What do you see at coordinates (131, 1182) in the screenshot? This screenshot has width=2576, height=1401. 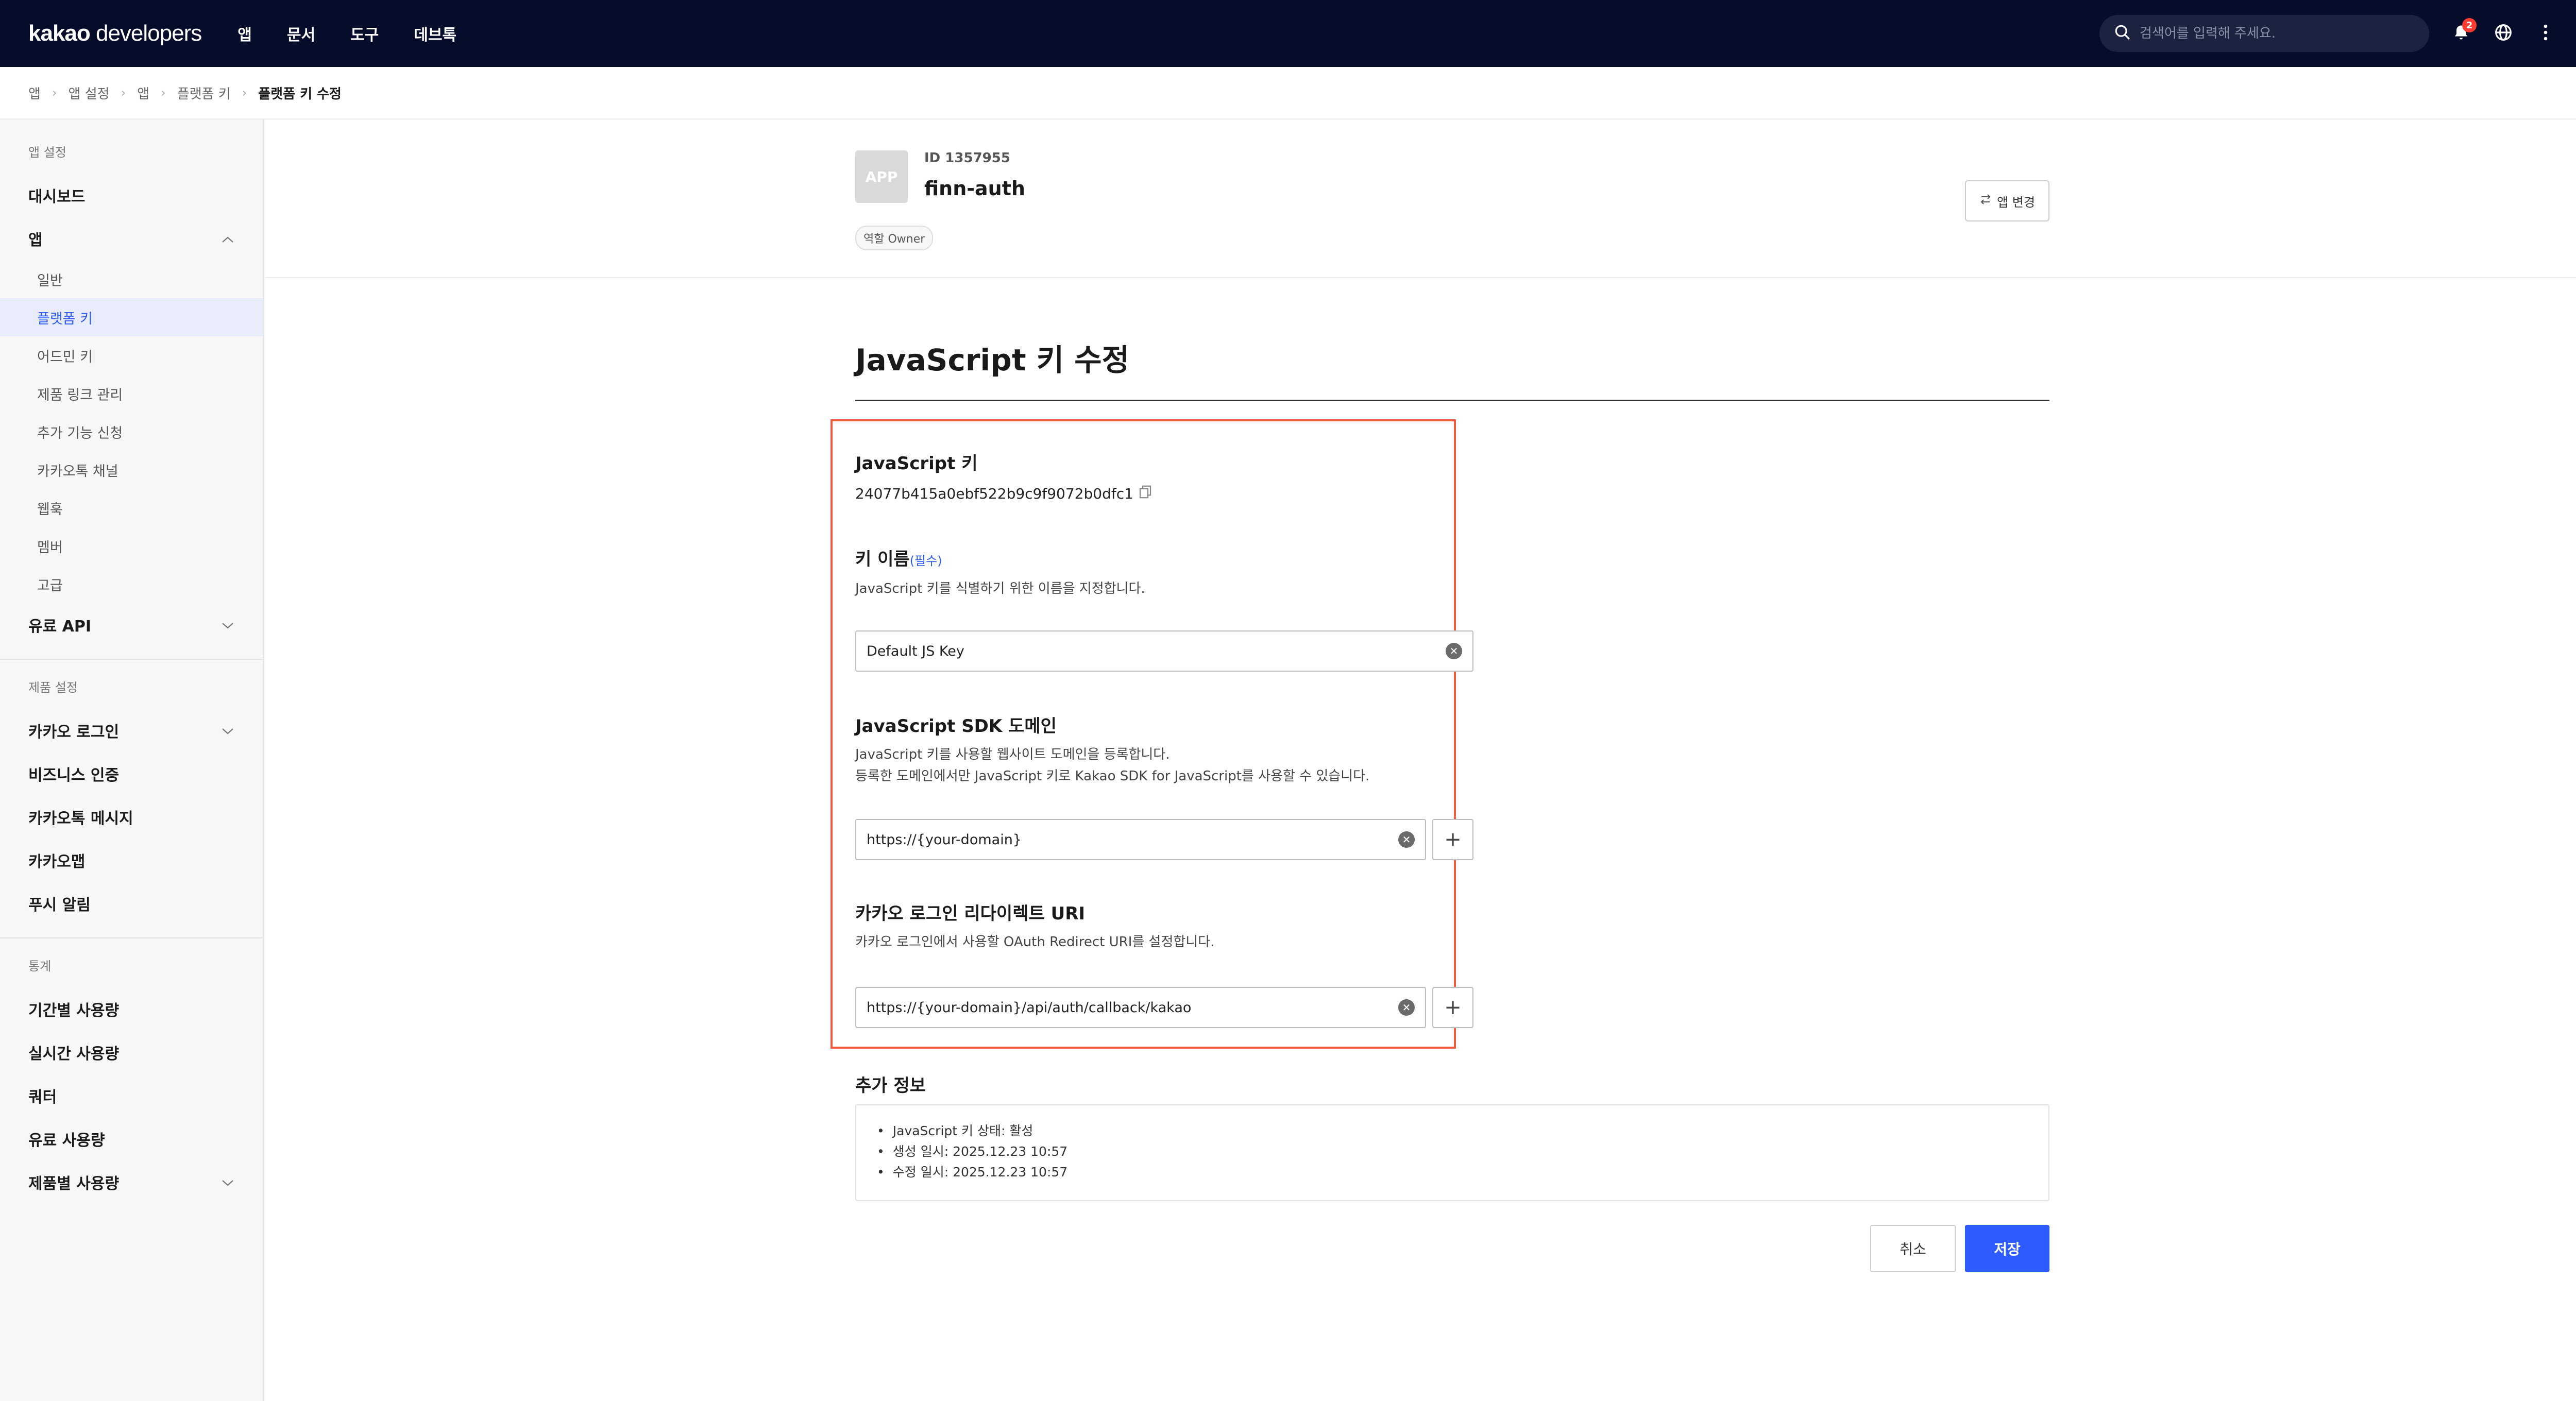 I see `sidebar-item-product-usage: 제품별 사용량` at bounding box center [131, 1182].